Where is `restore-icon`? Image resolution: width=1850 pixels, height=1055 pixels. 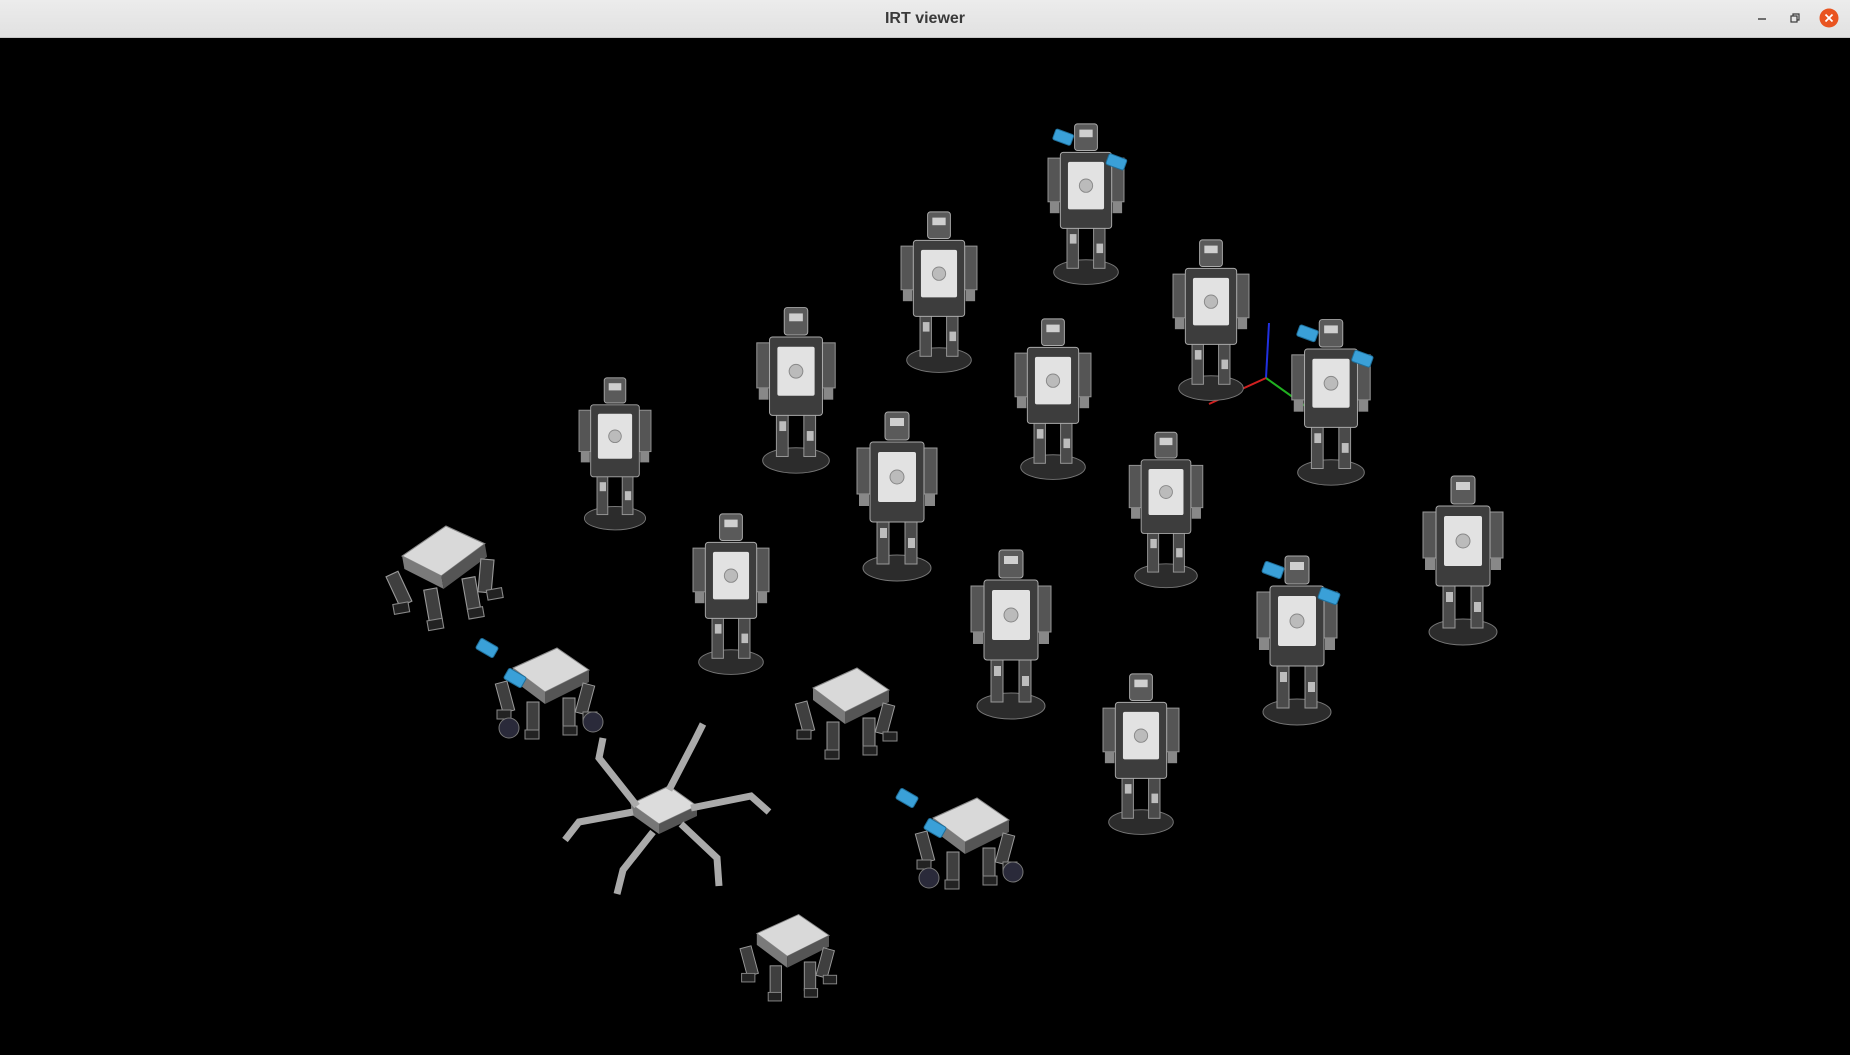
restore-icon is located at coordinates (1795, 18).